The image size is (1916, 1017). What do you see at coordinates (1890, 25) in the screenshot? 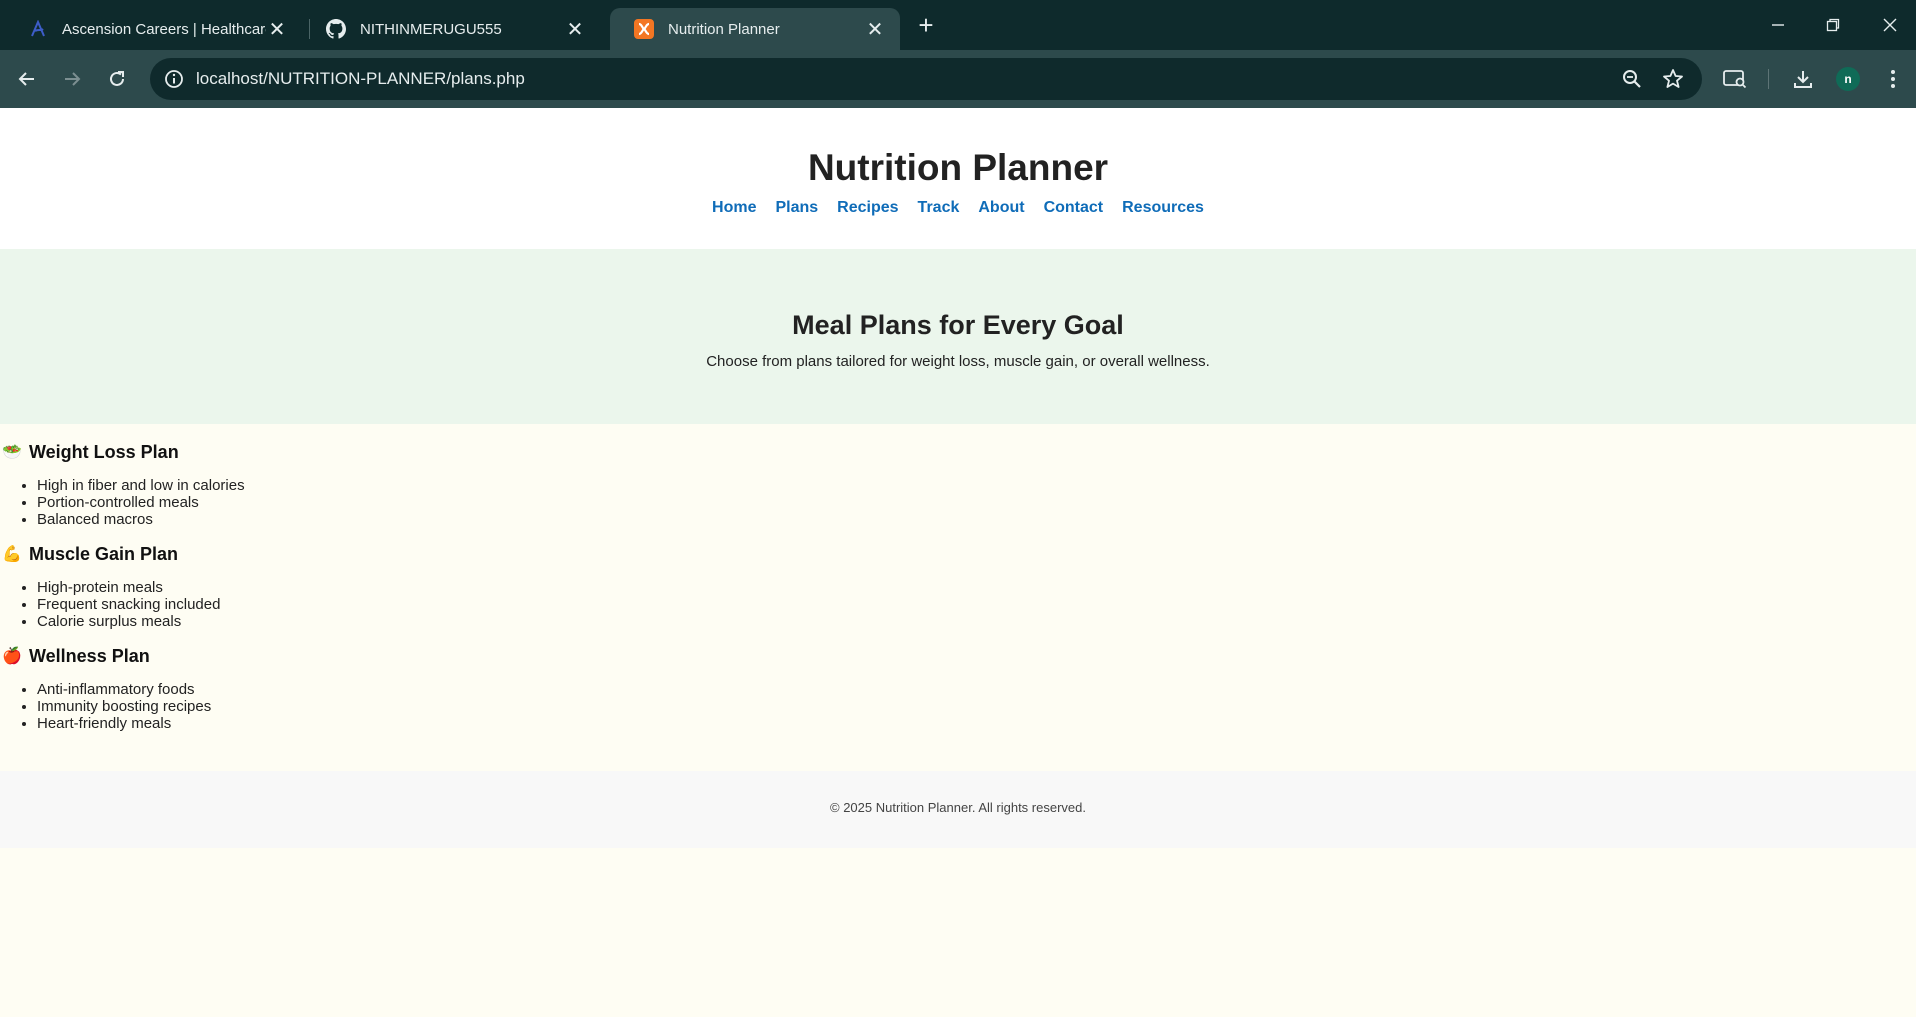
I see `close-window-button` at bounding box center [1890, 25].